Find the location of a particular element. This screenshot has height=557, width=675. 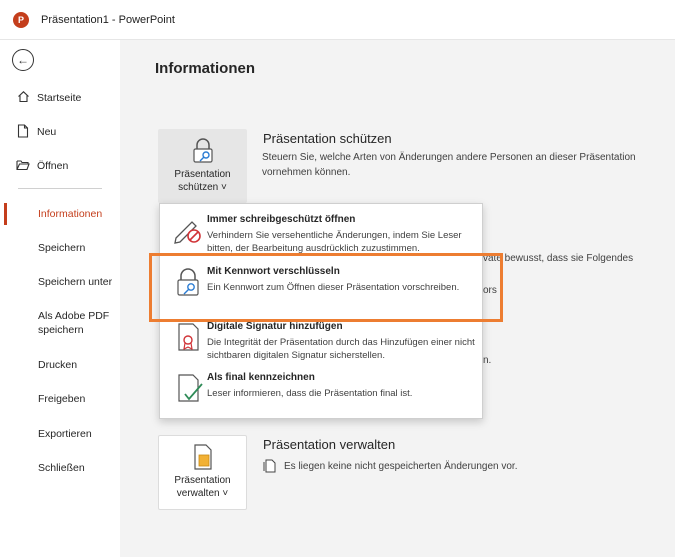

pencil-no-edit-icon is located at coordinates (187, 232).